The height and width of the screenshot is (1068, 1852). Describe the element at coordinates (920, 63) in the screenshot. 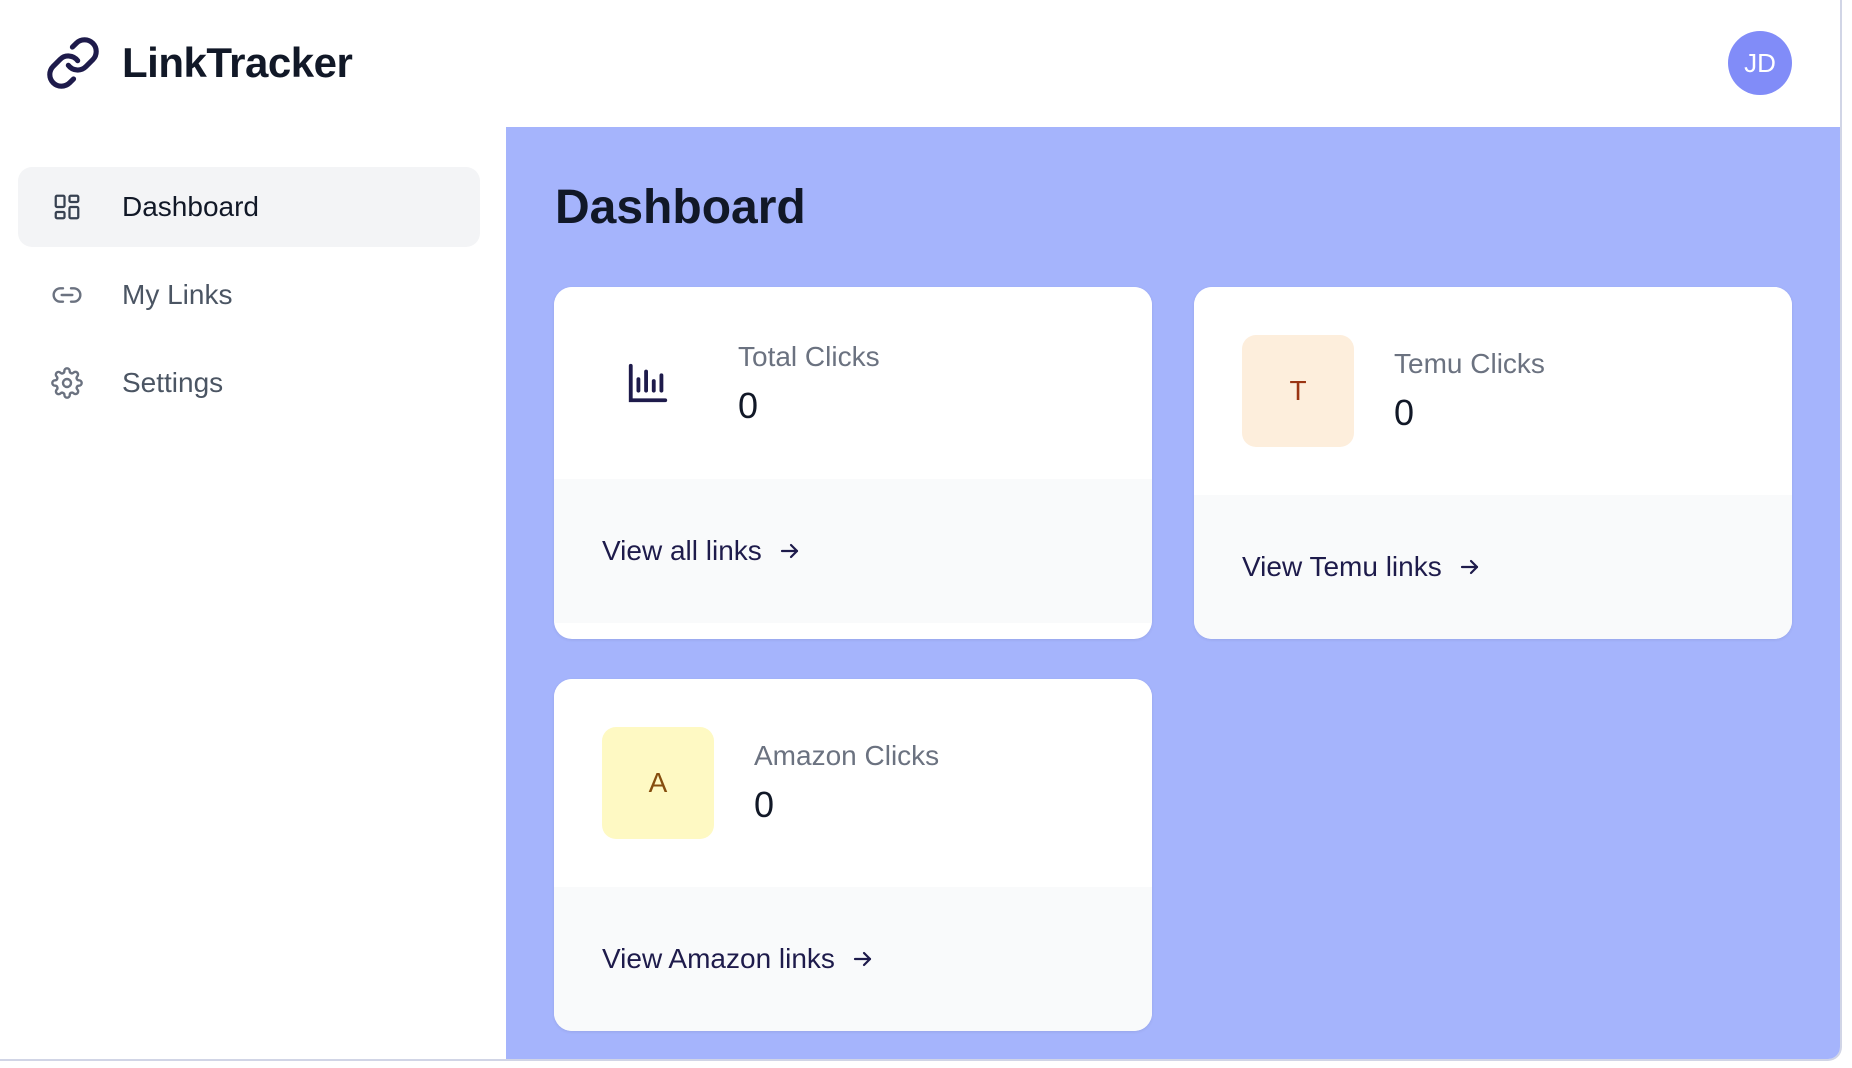

I see `top-header: LinkTracker JD` at that location.